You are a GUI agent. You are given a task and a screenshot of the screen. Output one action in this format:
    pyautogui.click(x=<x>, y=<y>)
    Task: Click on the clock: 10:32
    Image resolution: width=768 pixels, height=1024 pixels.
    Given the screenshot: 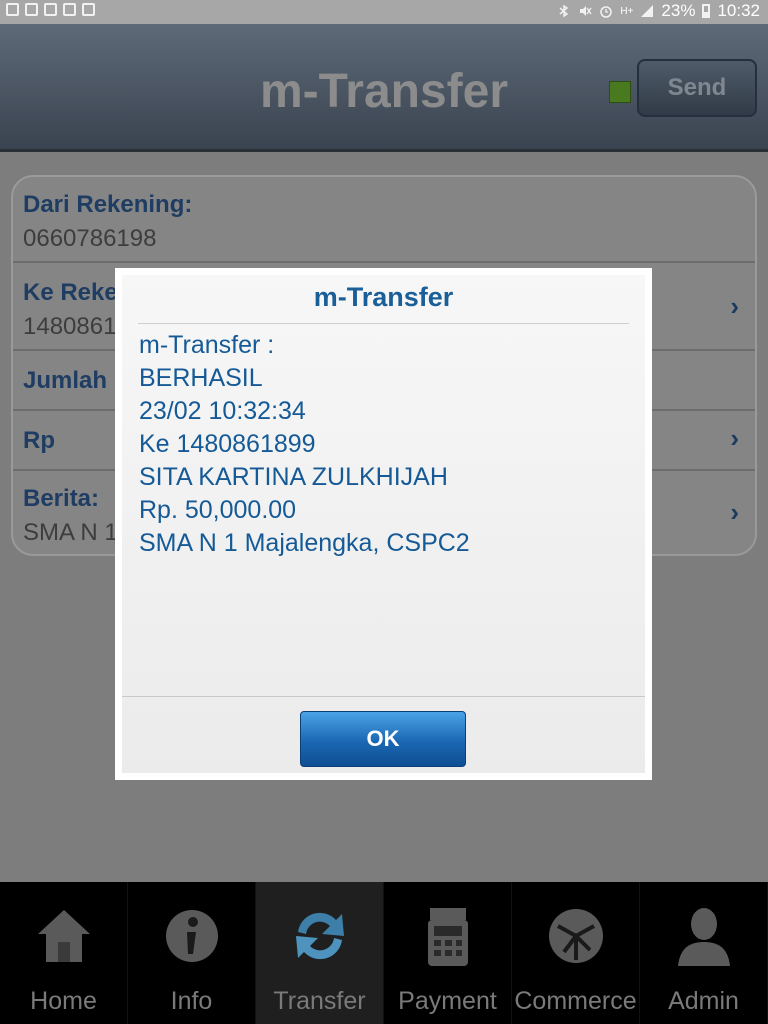 What is the action you would take?
    pyautogui.click(x=738, y=10)
    